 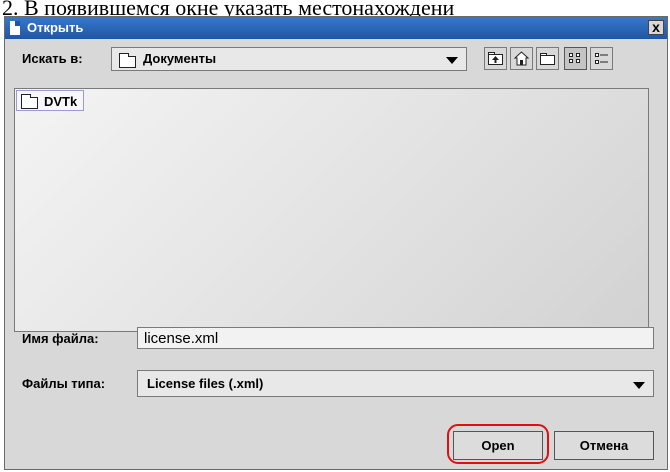 What do you see at coordinates (180, 58) in the screenshot?
I see `look-in-value: Документы` at bounding box center [180, 58].